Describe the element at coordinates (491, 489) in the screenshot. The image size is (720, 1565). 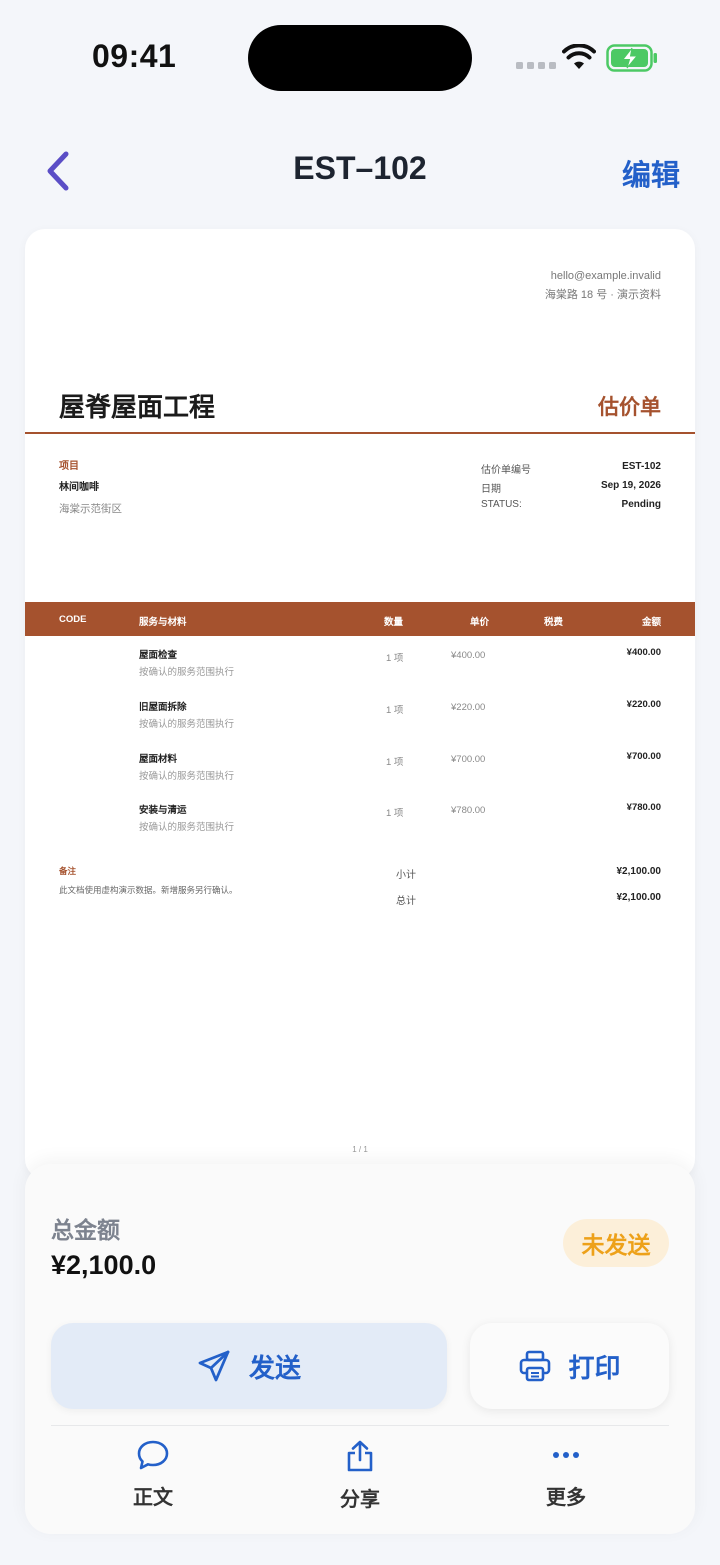
I see `meta-key: 日期` at that location.